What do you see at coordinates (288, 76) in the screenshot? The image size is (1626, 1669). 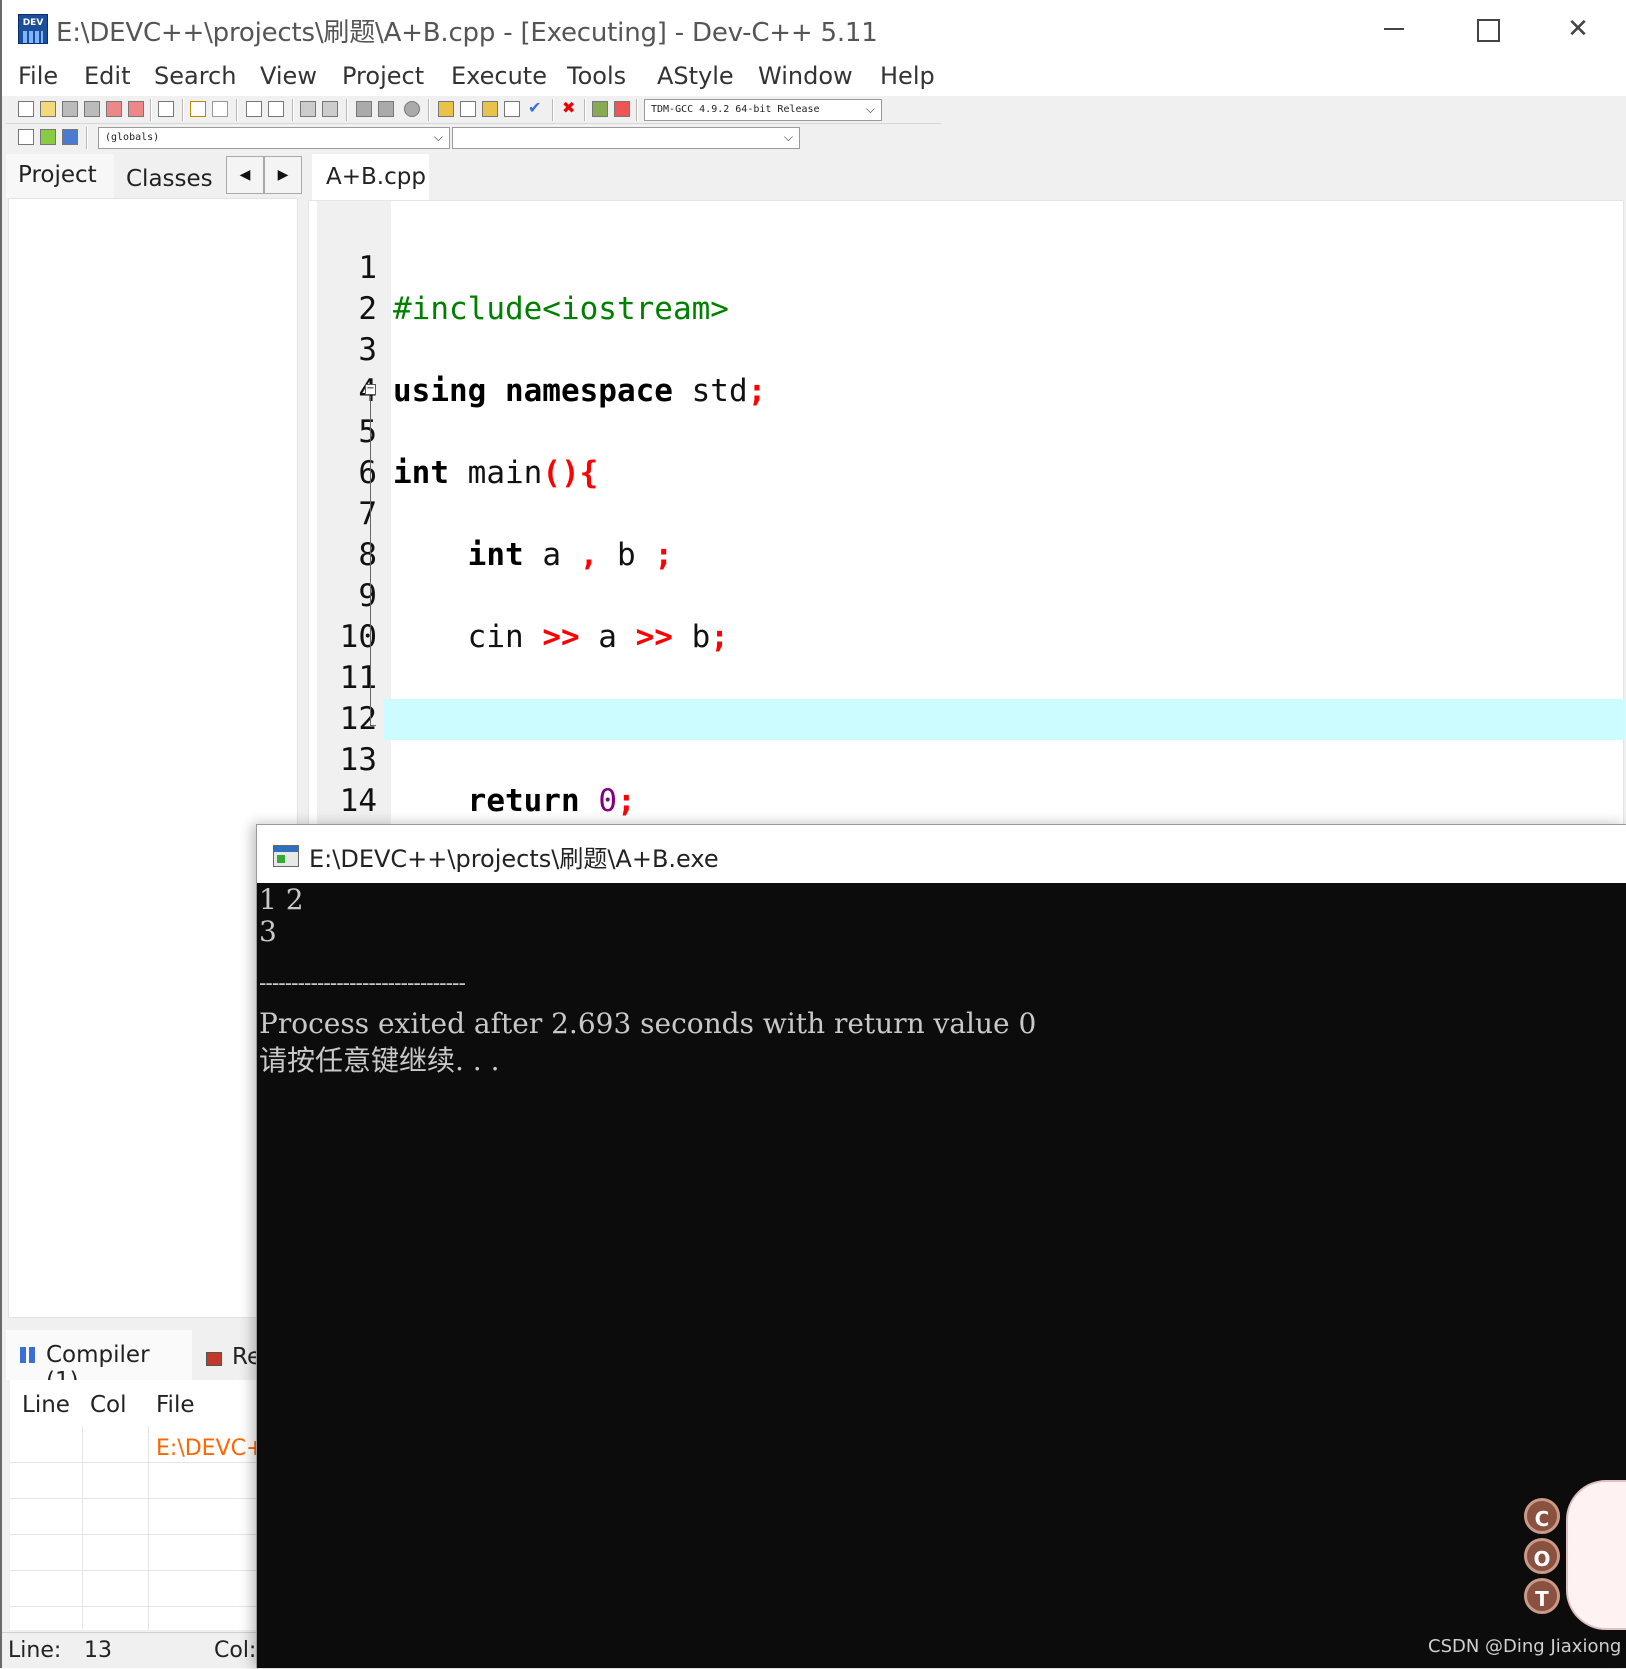 I see `menu-view: View` at bounding box center [288, 76].